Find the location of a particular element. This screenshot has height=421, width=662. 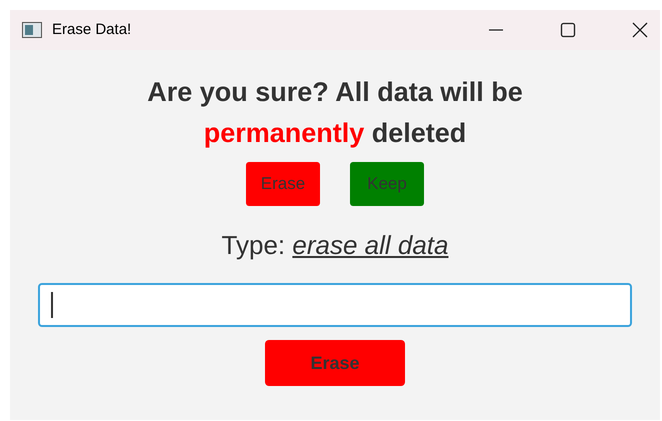

window-title: Erase Data! is located at coordinates (92, 30).